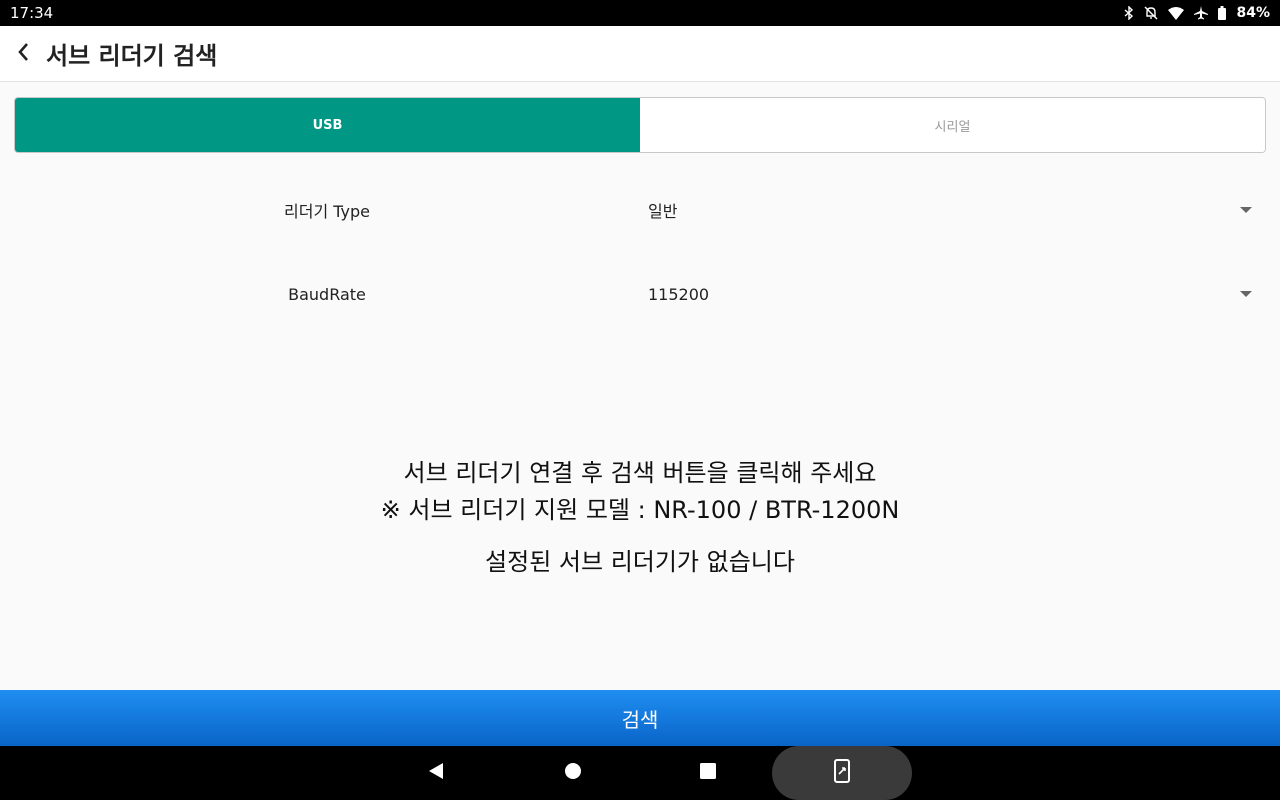 The image size is (1280, 800). Describe the element at coordinates (640, 510) in the screenshot. I see `supported-models-message: ※ 서브 리더기 지원 모델 : NR-100 / BTR-1200N` at that location.